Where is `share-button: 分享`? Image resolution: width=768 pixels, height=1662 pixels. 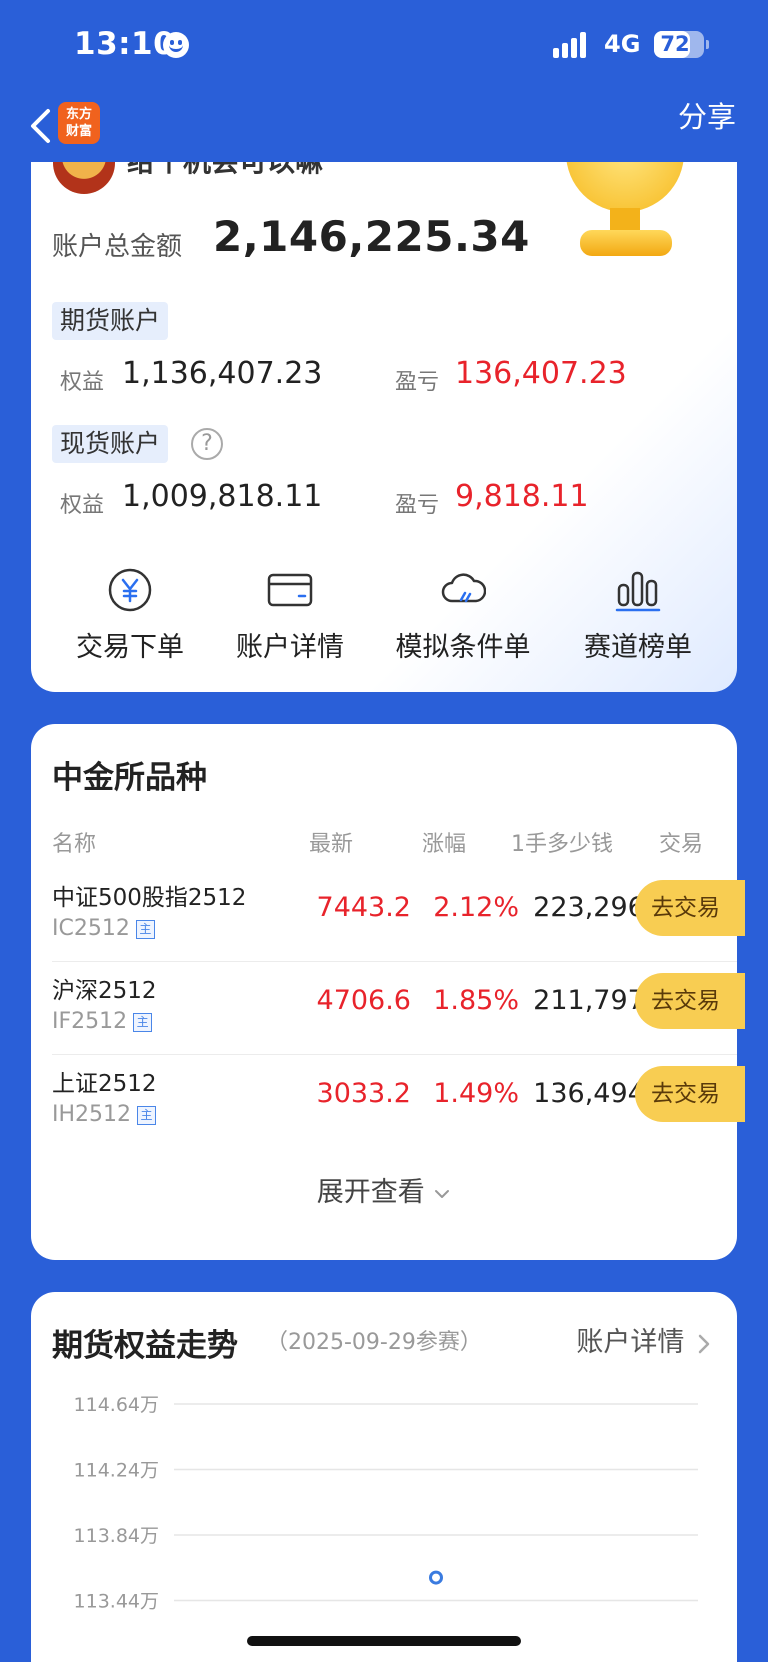 share-button: 分享 is located at coordinates (707, 115).